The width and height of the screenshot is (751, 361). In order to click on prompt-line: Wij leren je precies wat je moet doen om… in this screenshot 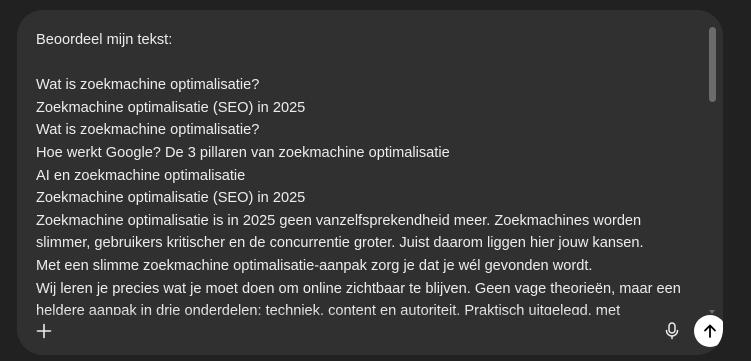, I will do `click(358, 288)`.